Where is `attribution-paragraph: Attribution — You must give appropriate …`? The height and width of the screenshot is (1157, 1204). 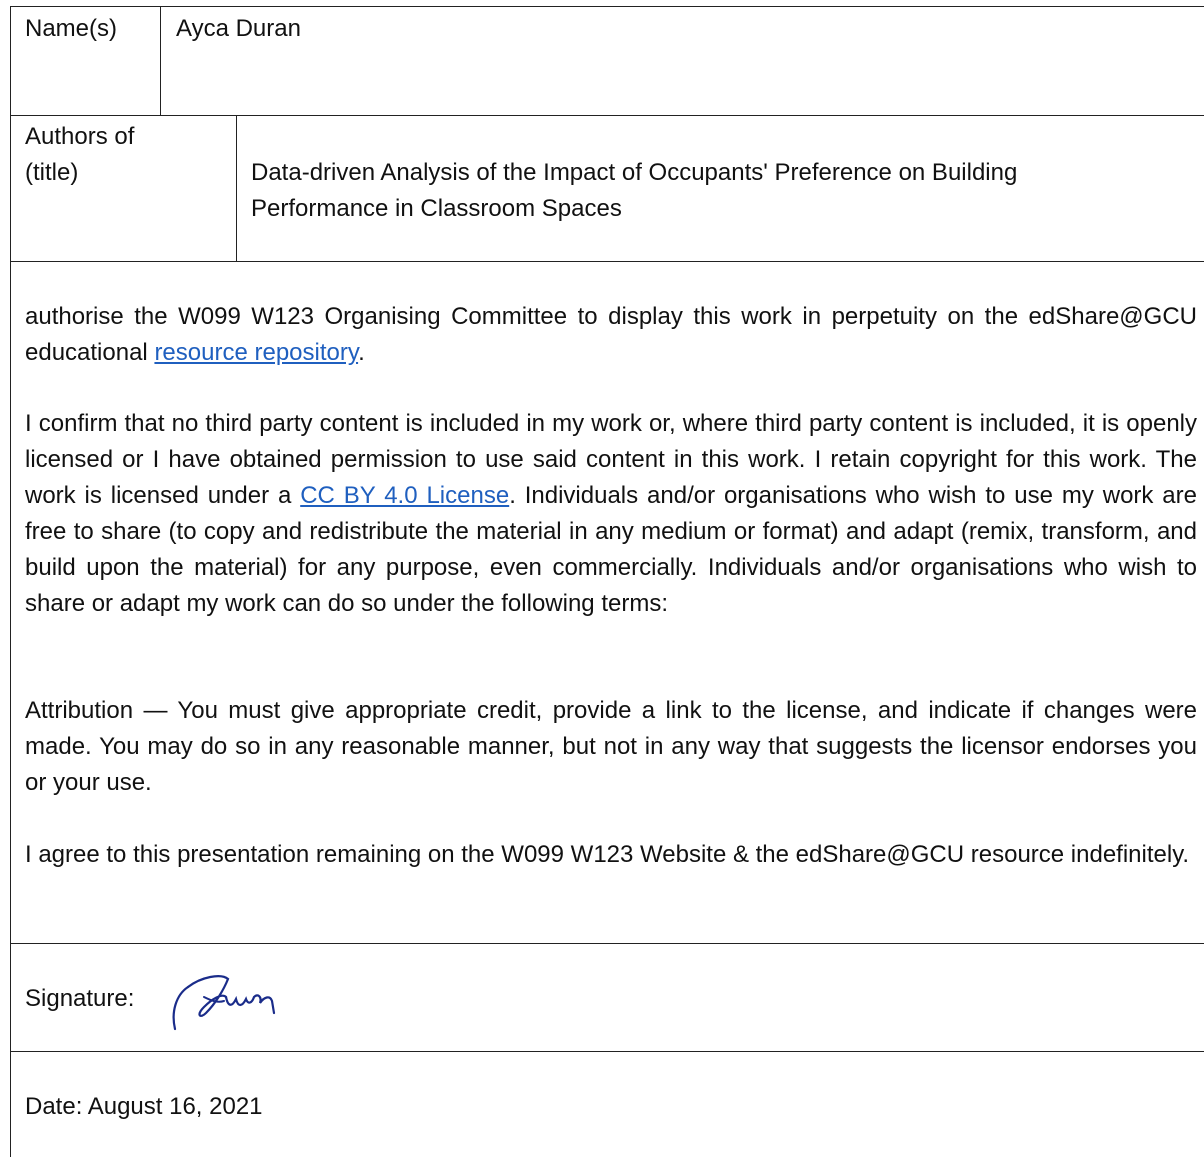
attribution-paragraph: Attribution — You must give appropriate … is located at coordinates (611, 746).